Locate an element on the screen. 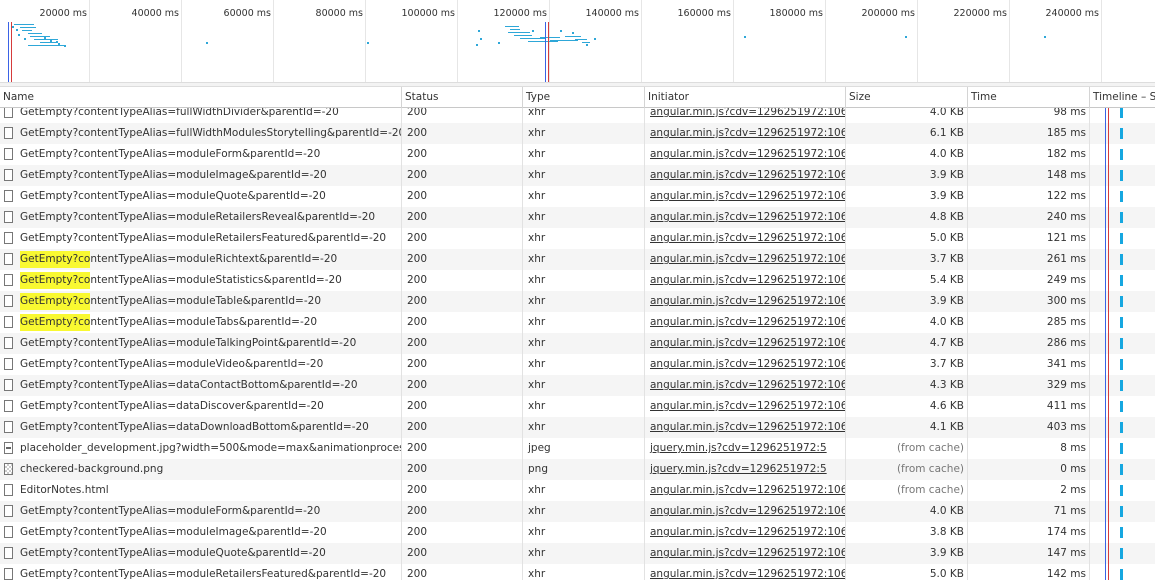  column-header-size: Size is located at coordinates (907, 97).